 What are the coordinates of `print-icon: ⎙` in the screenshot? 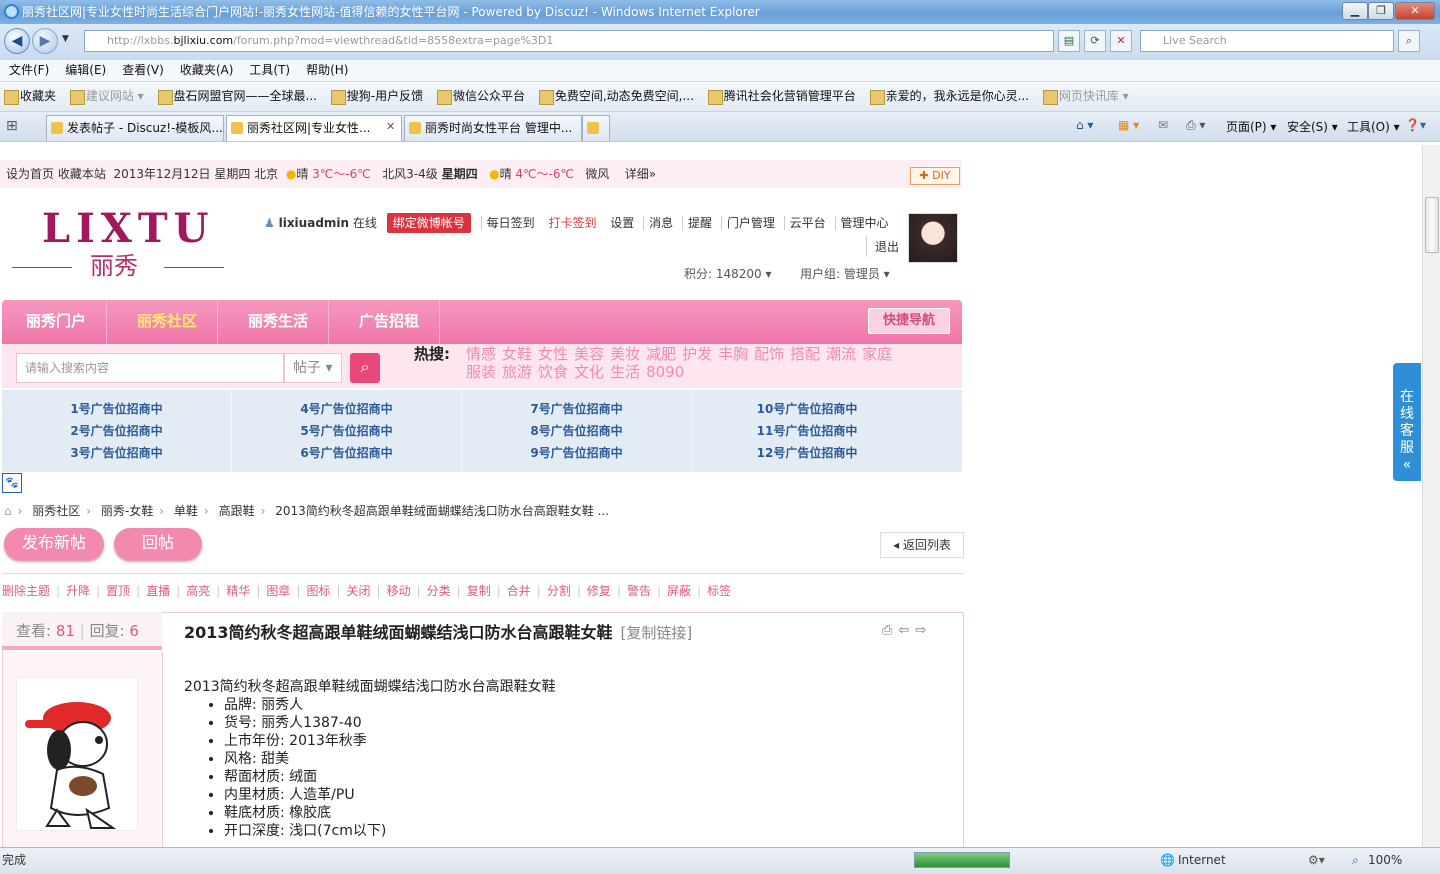 It's located at (890, 630).